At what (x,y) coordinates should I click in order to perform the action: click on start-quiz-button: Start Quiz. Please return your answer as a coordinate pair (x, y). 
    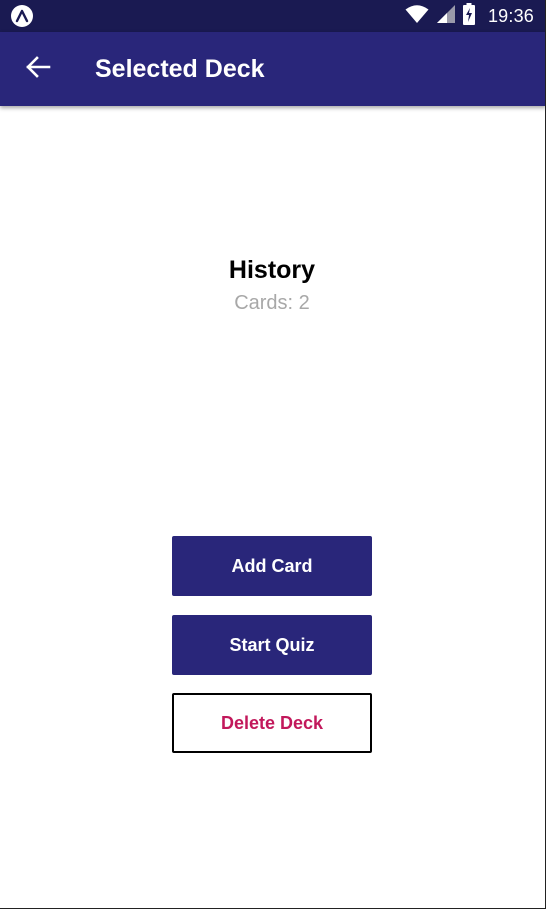
    Looking at the image, I should click on (272, 645).